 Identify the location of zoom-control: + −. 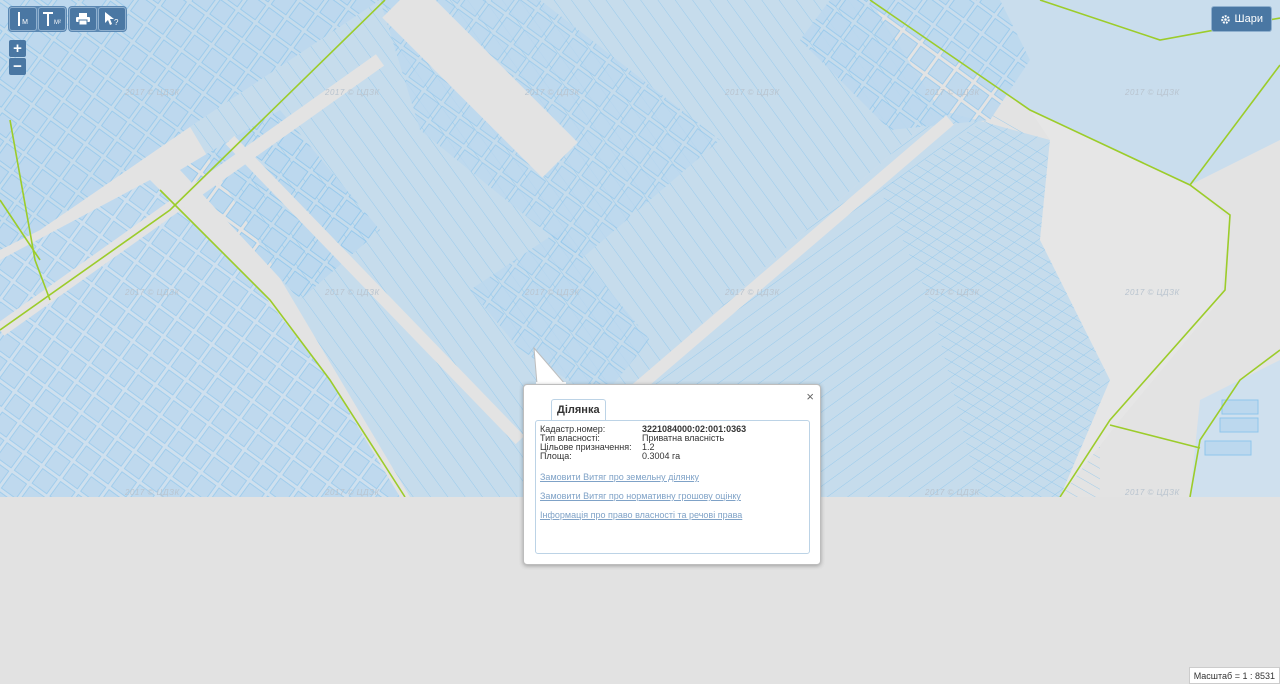
(17, 57).